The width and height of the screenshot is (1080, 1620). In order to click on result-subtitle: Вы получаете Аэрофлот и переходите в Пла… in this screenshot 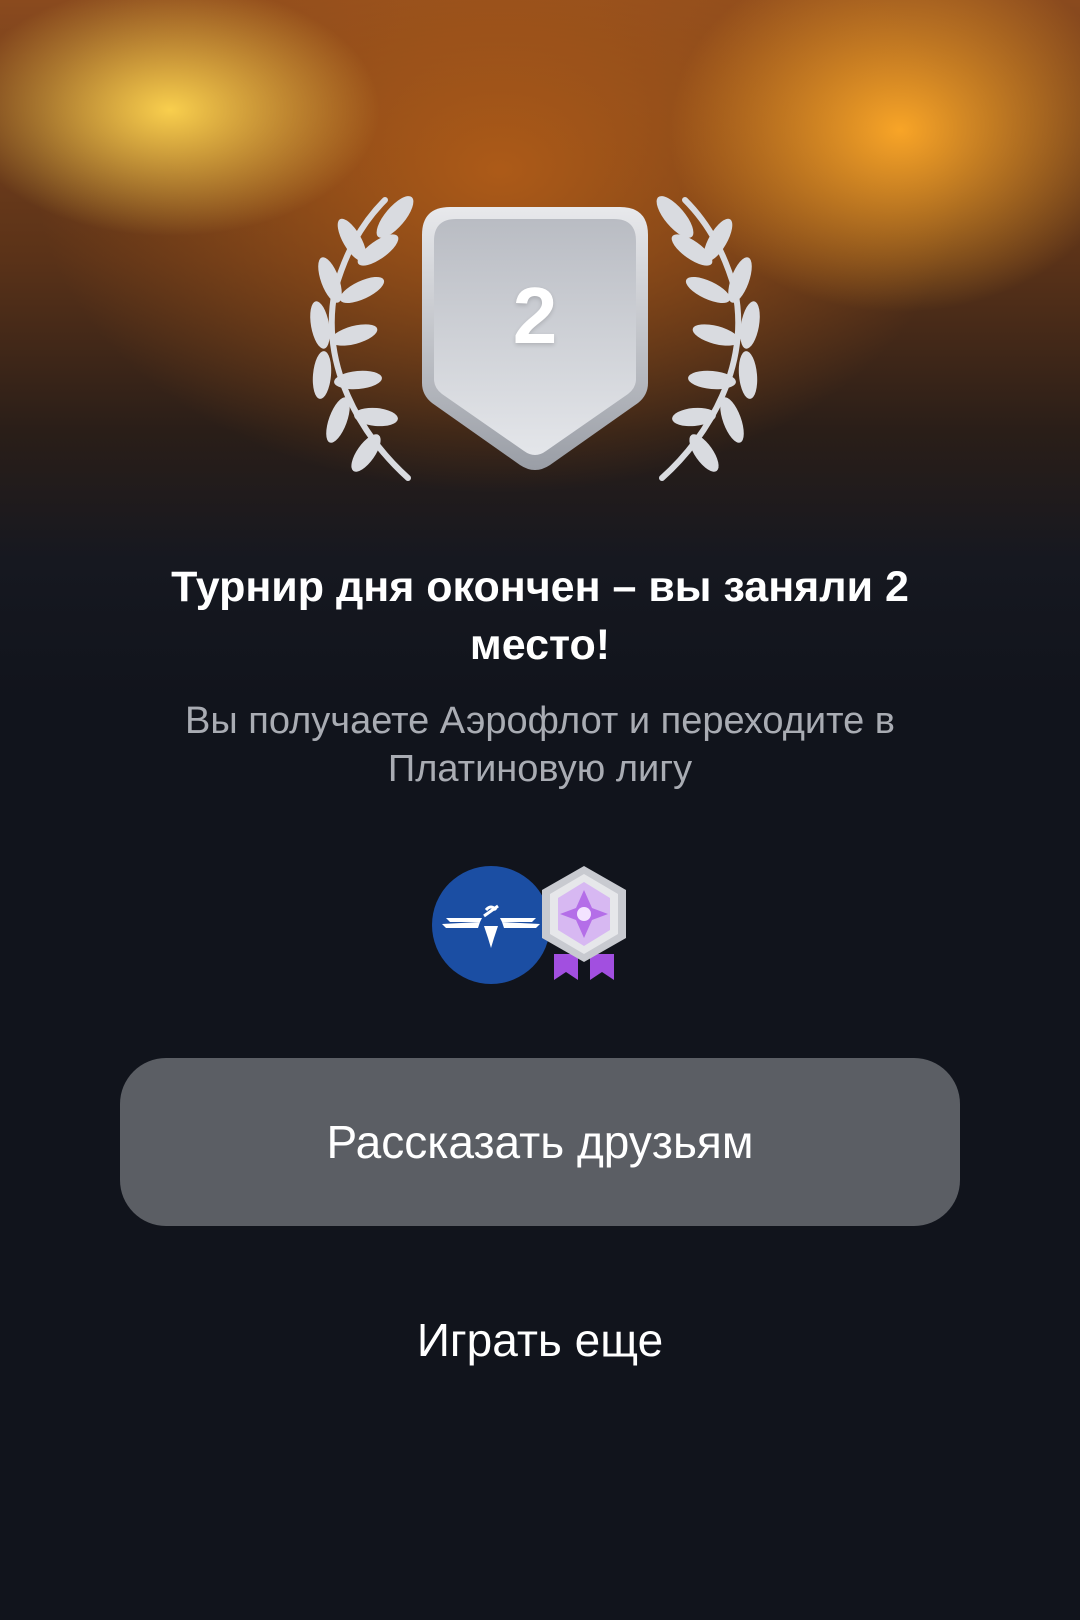, I will do `click(540, 745)`.